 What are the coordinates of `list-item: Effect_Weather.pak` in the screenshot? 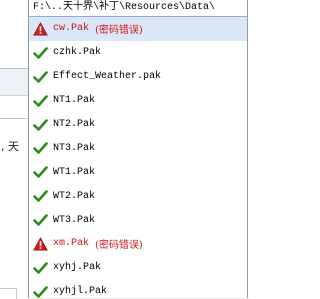 It's located at (138, 77).